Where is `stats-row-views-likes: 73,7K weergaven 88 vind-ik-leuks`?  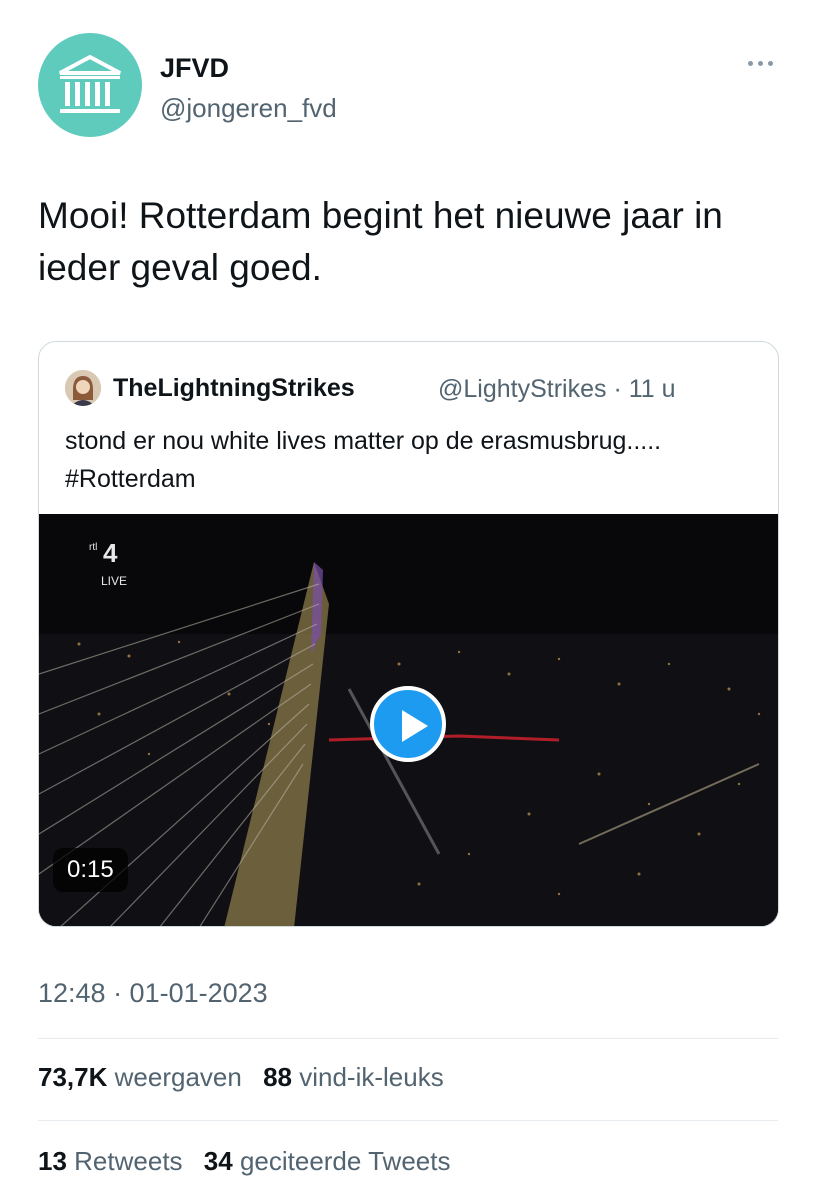
stats-row-views-likes: 73,7K weergaven 88 vind-ik-leuks is located at coordinates (248, 1077).